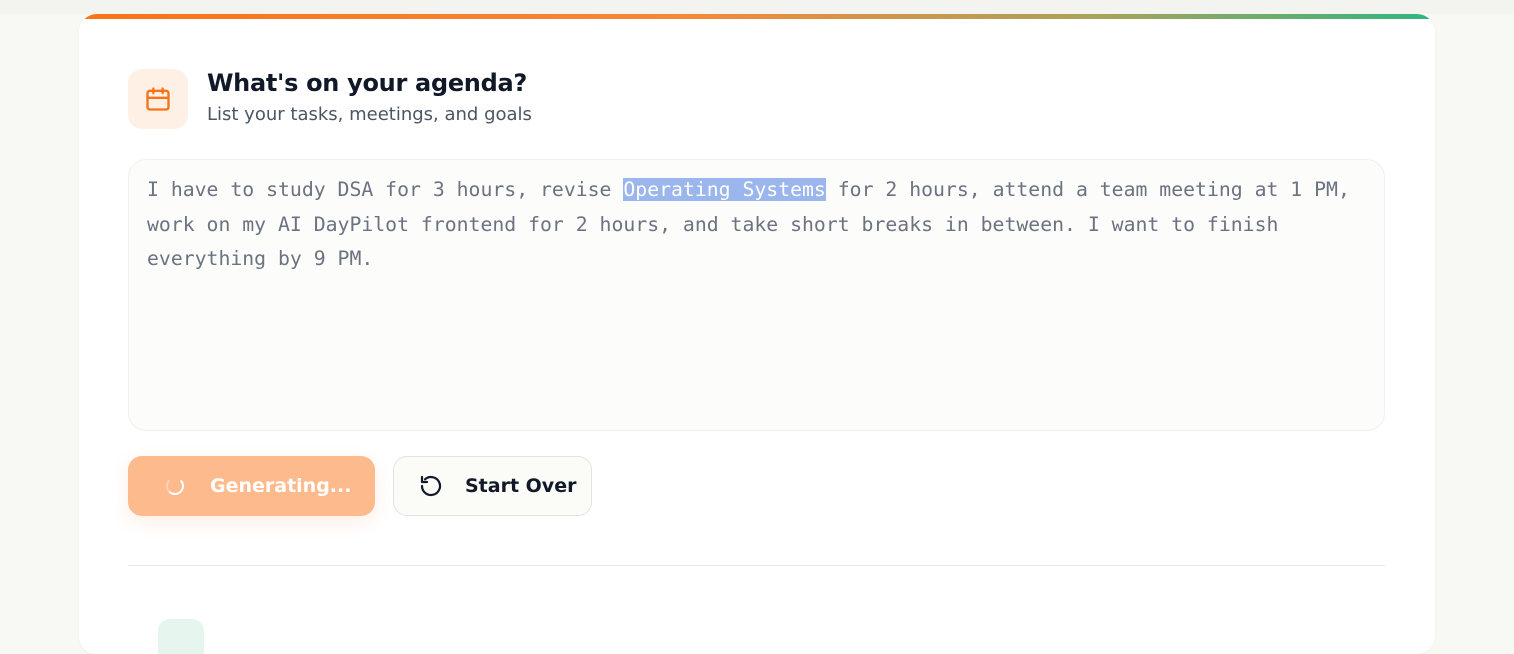  I want to click on start-over-button: Start Over, so click(492, 486).